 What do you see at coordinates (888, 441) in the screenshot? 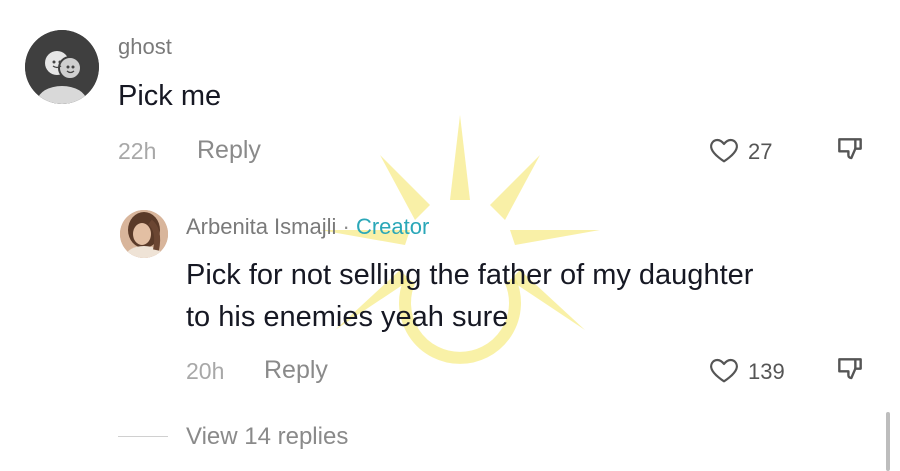
I see `scrollbar` at bounding box center [888, 441].